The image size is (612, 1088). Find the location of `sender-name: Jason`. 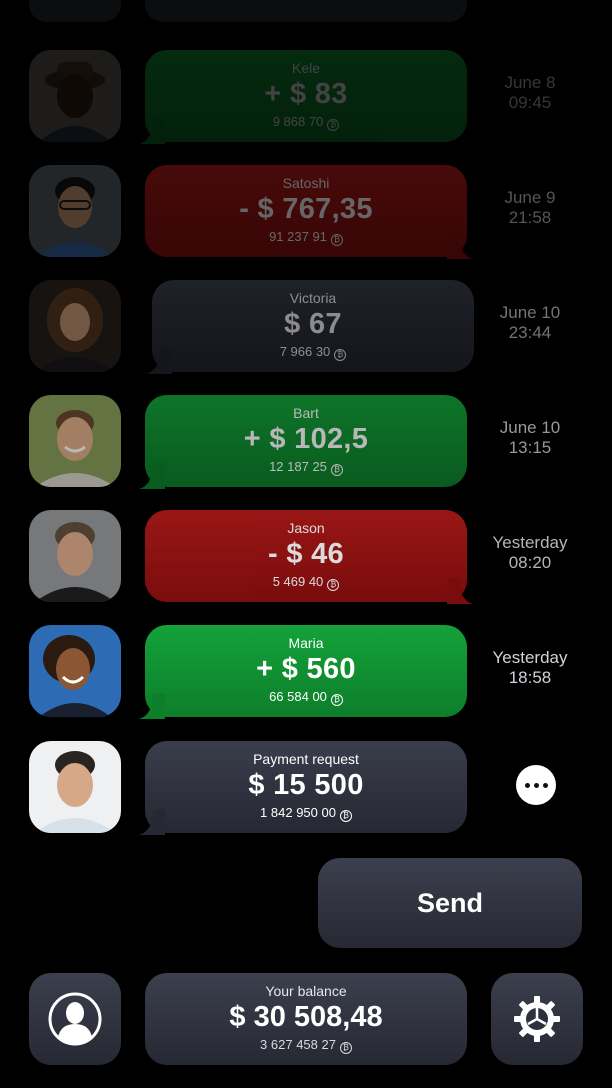

sender-name: Jason is located at coordinates (306, 528).